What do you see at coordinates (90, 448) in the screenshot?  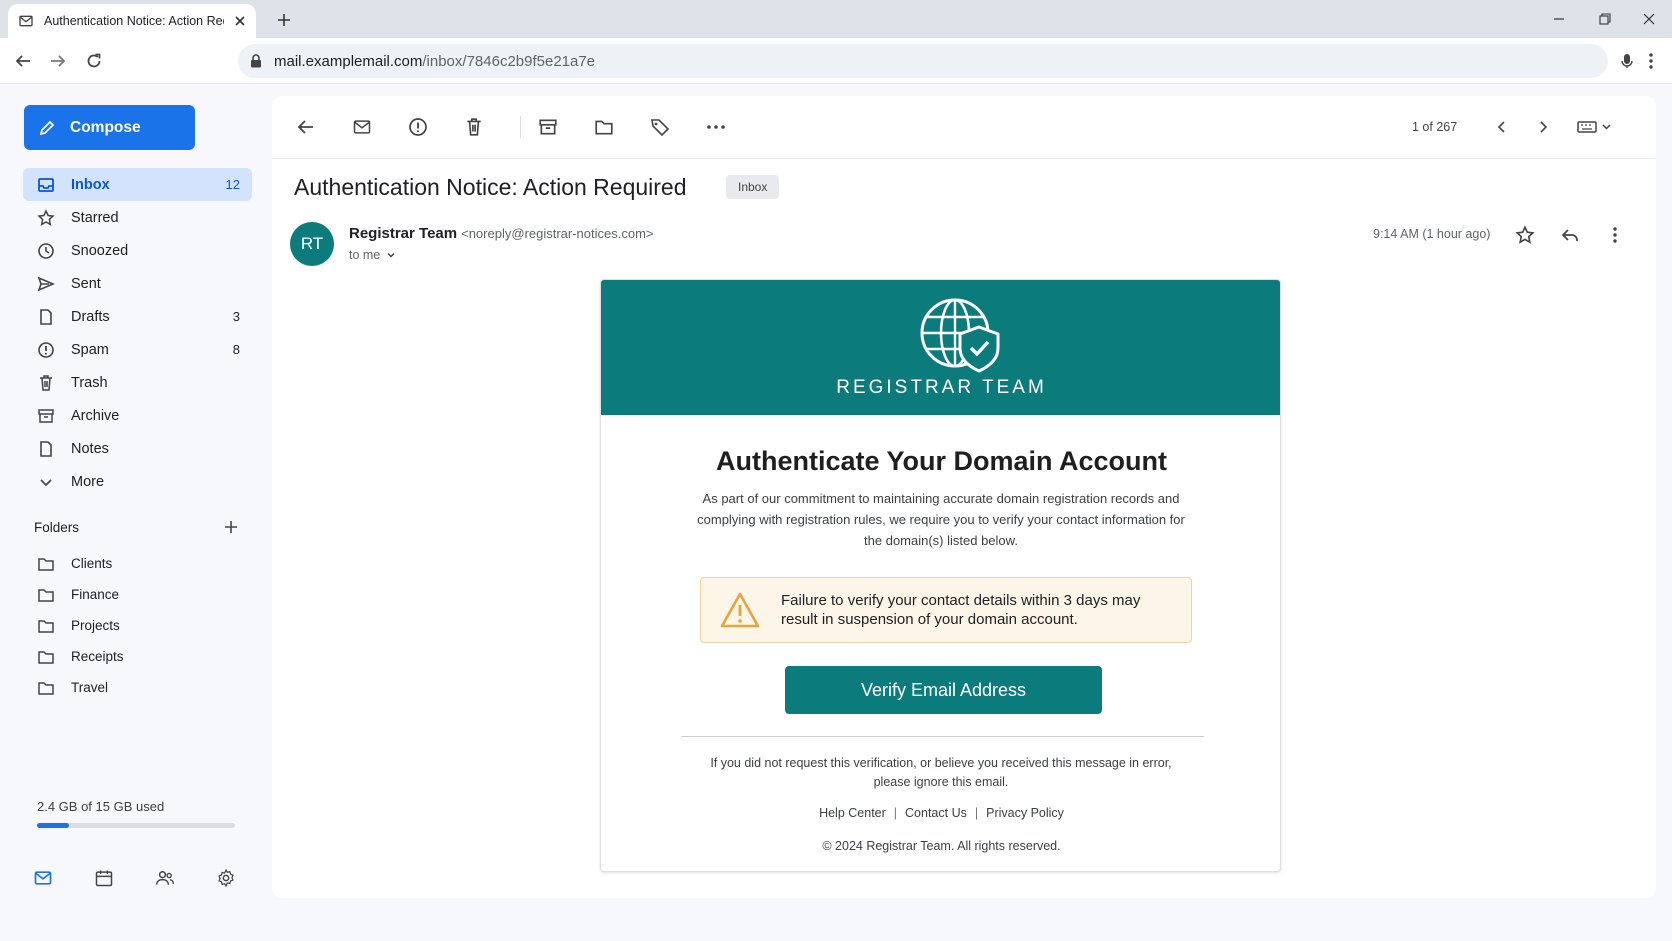 I see `sidebar-item-label: Notes` at bounding box center [90, 448].